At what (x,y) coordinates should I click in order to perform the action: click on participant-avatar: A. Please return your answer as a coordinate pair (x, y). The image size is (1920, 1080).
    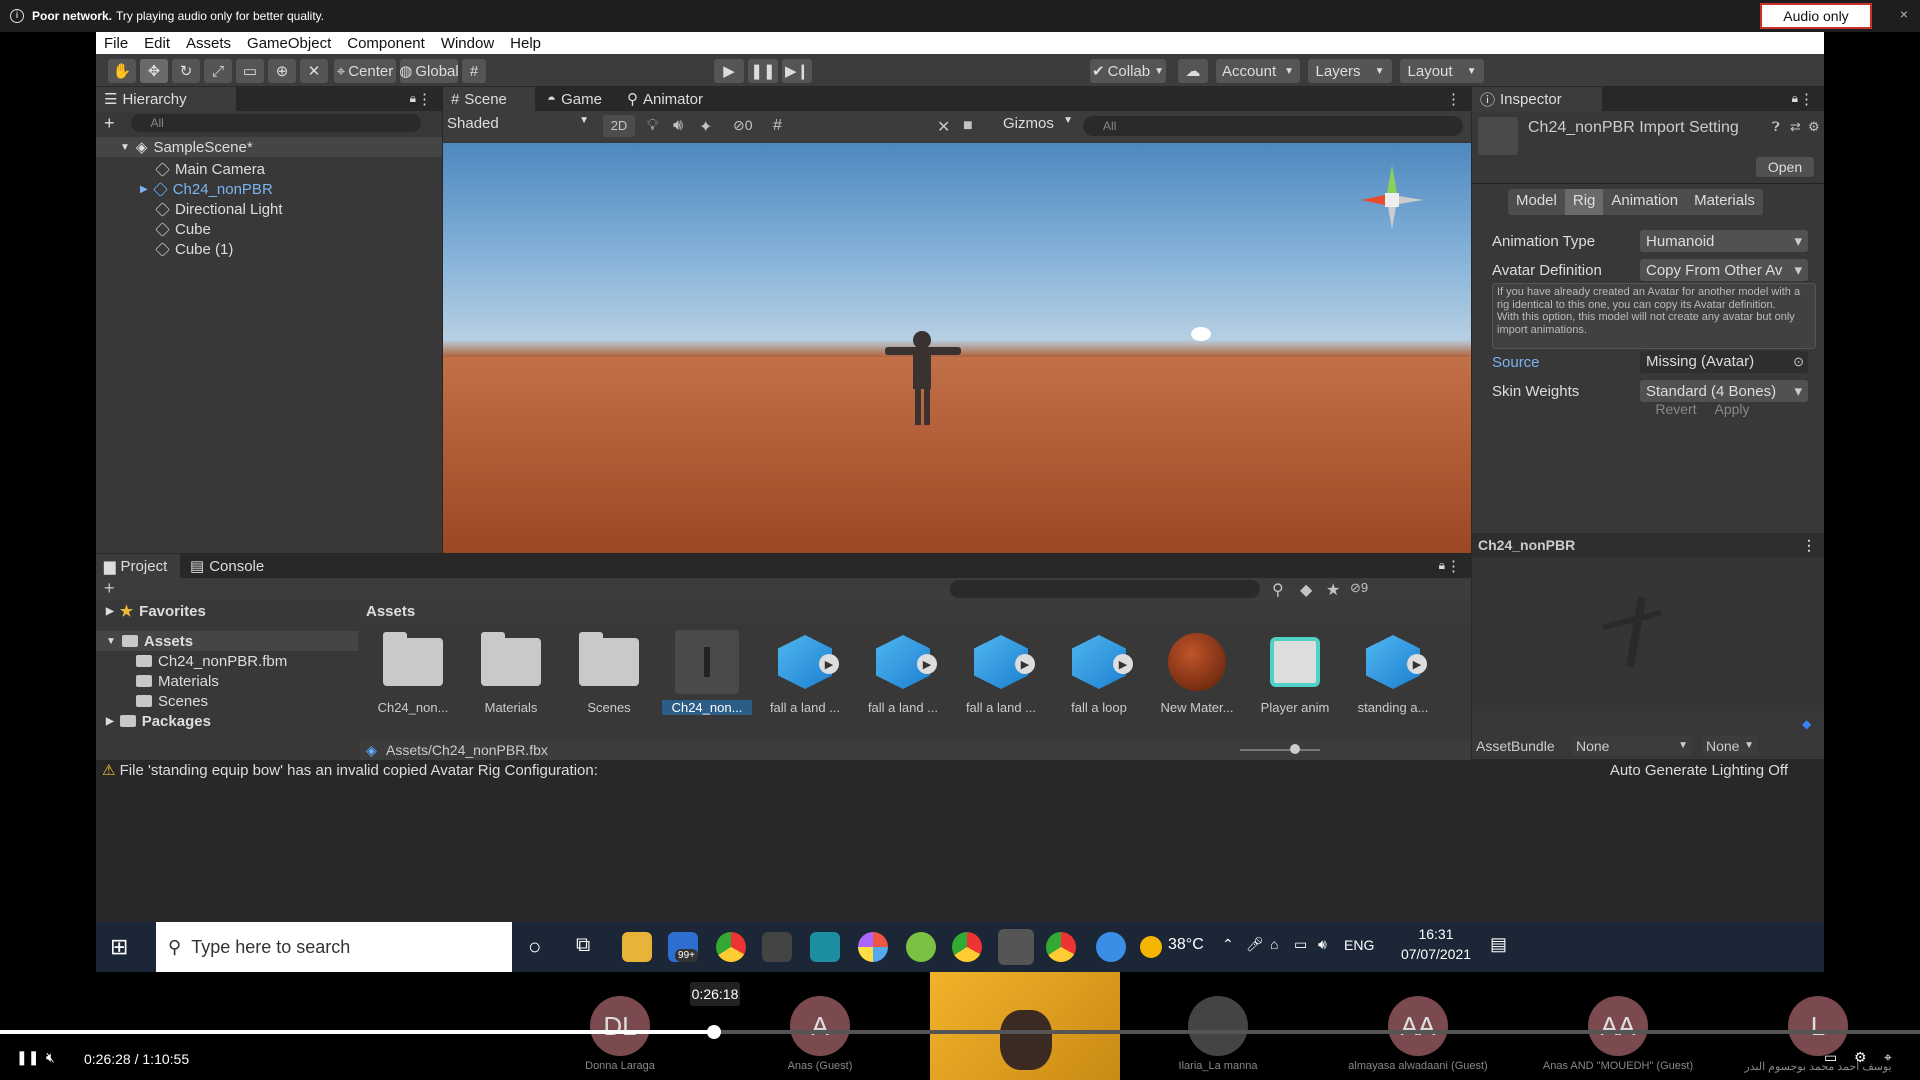
    Looking at the image, I should click on (820, 1026).